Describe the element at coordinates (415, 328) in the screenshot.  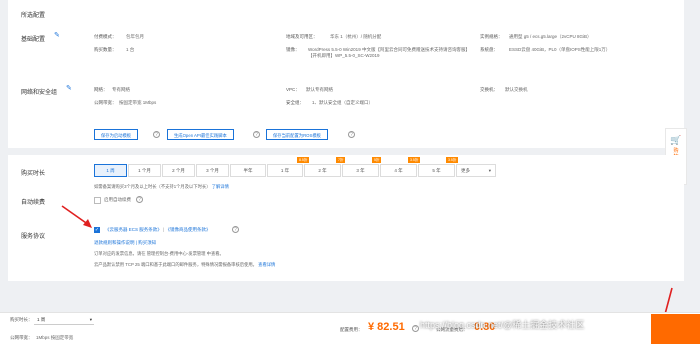
I see `help-icon: ?` at that location.